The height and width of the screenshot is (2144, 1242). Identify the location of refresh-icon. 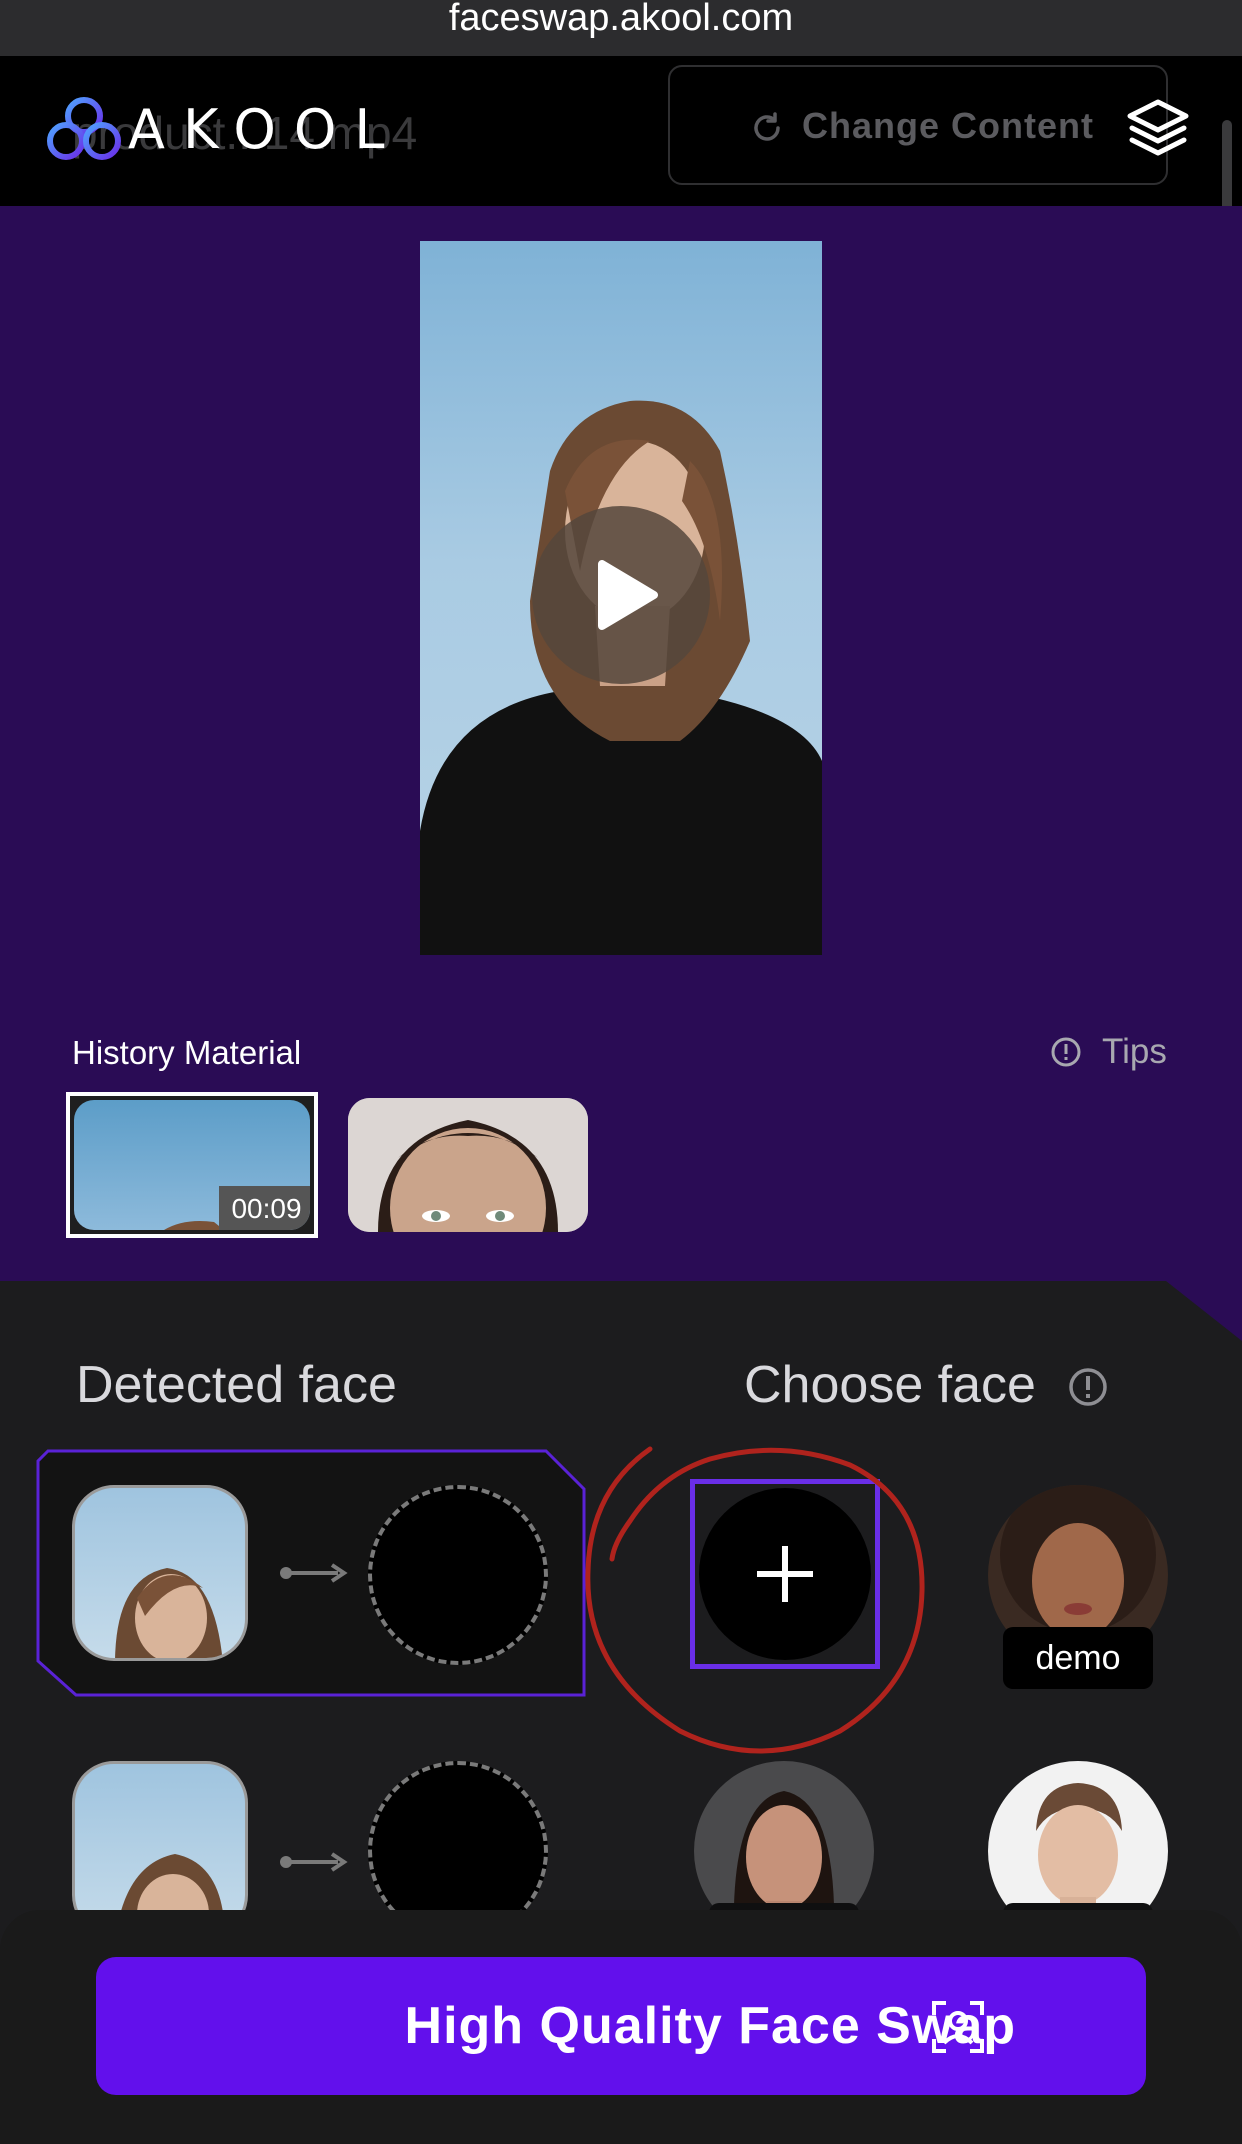
(767, 126).